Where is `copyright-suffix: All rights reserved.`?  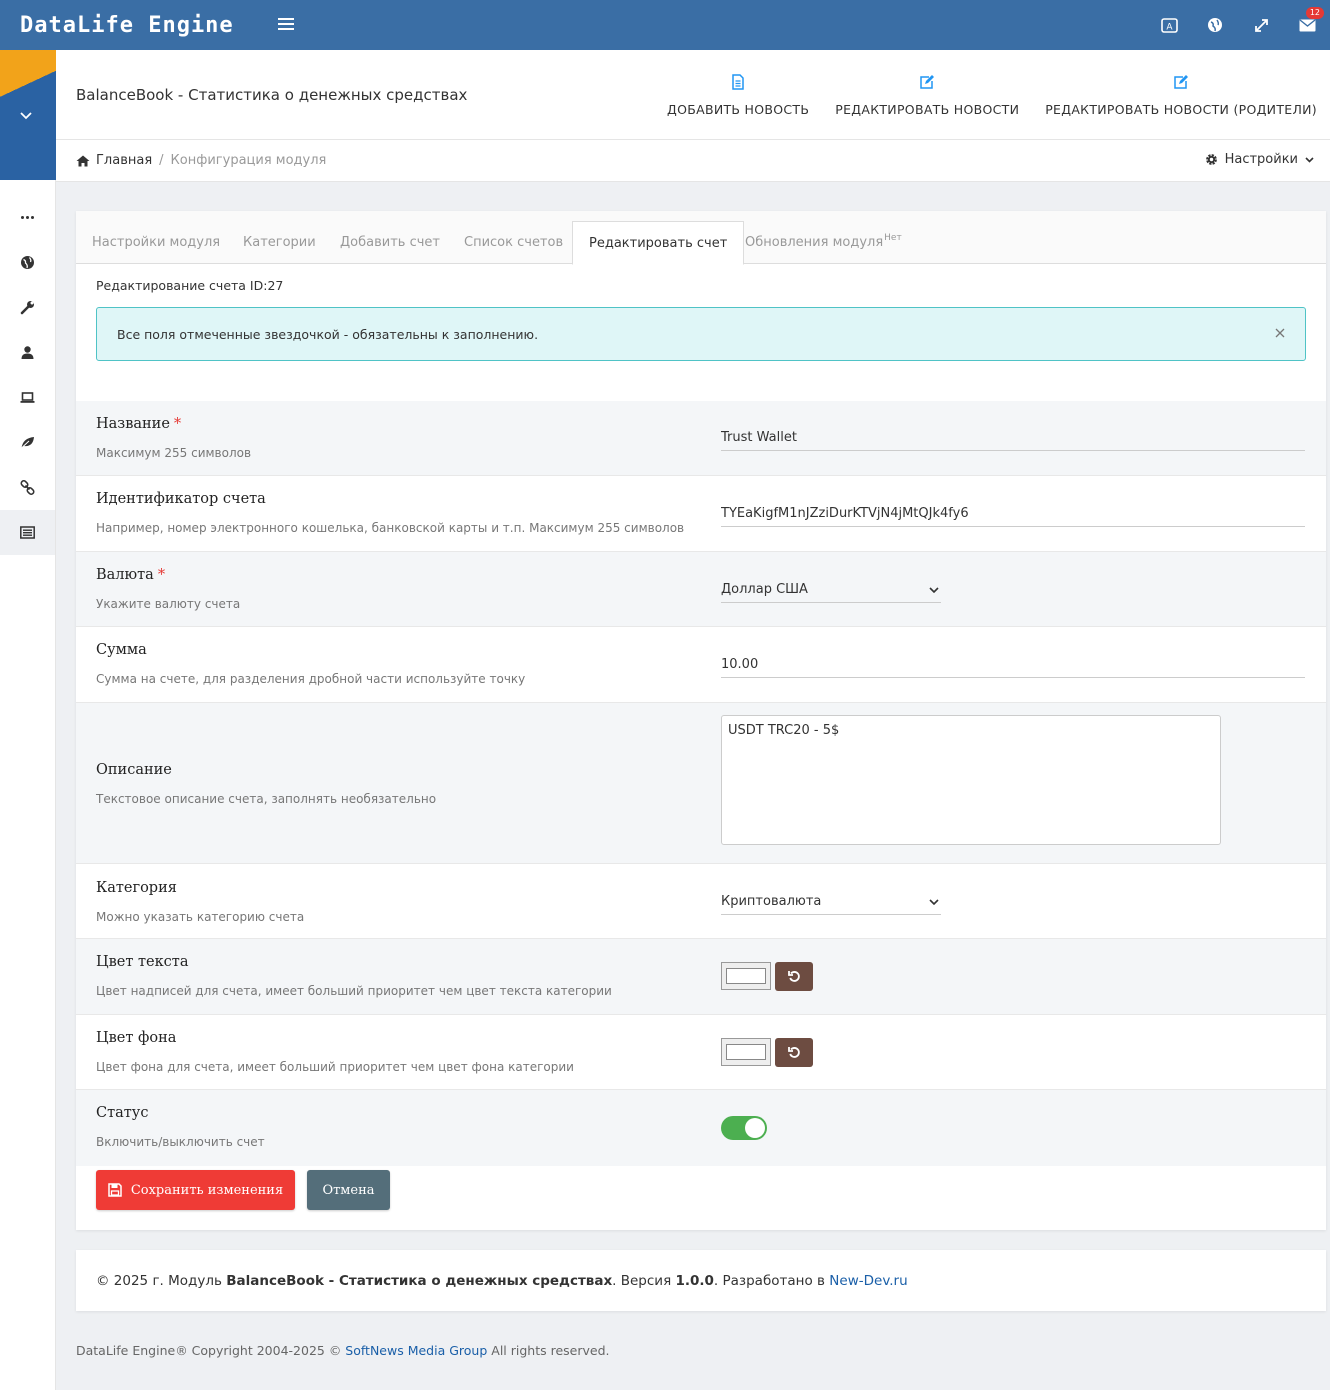 copyright-suffix: All rights reserved. is located at coordinates (548, 1350).